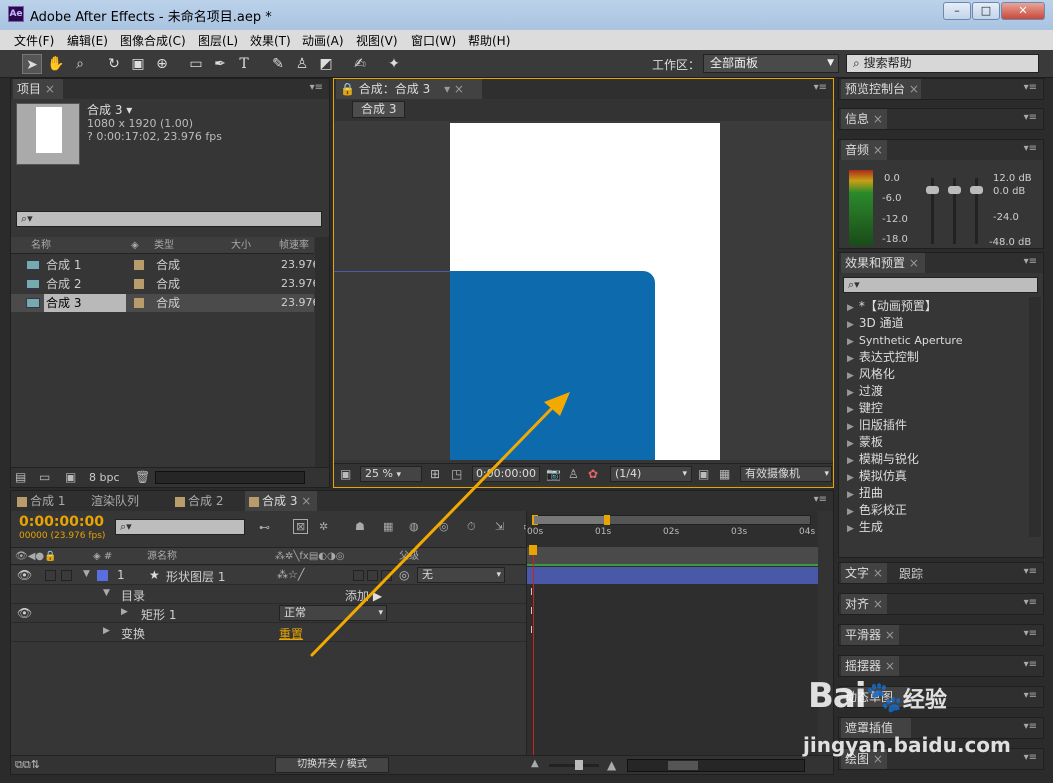 This screenshot has height=783, width=1053. What do you see at coordinates (907, 745) in the screenshot?
I see `watermark-url: jingyan.baidu.com` at bounding box center [907, 745].